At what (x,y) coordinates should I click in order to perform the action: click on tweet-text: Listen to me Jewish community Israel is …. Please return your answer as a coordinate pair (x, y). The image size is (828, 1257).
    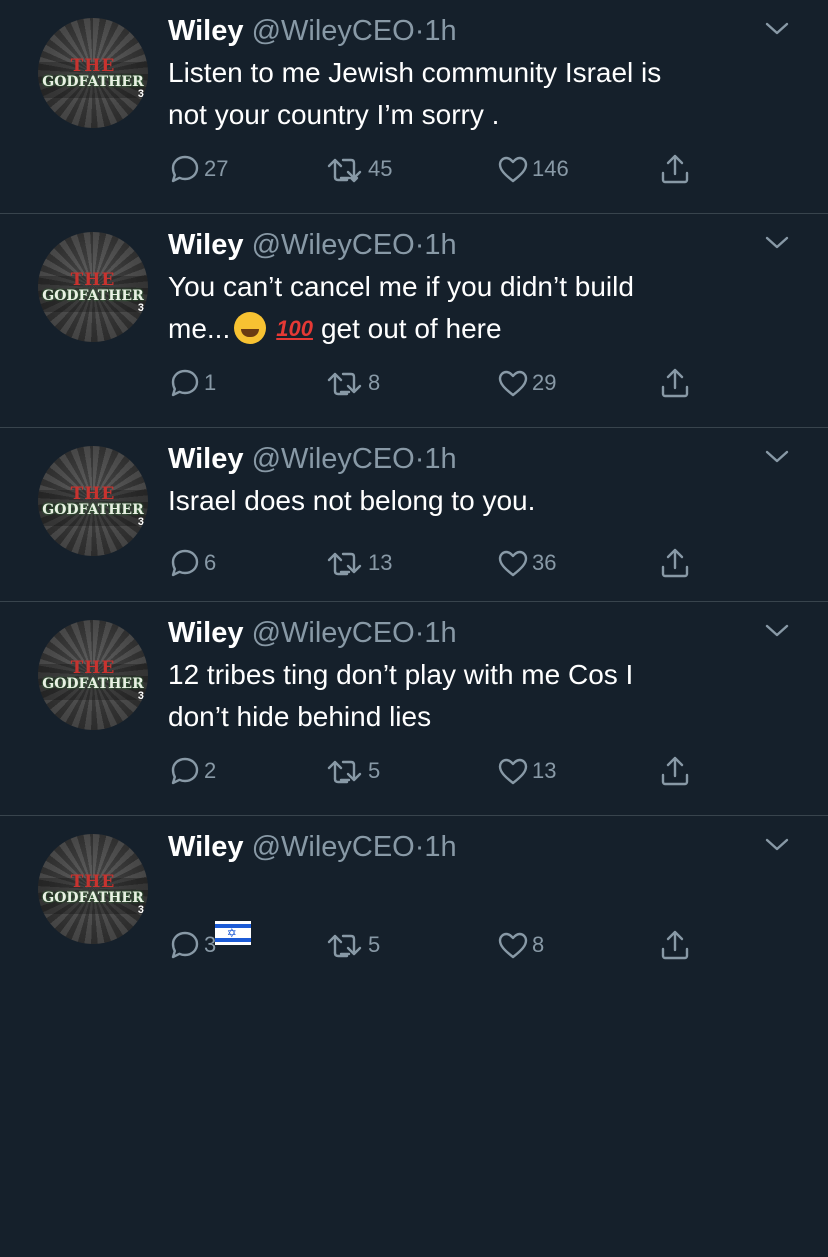
    Looking at the image, I should click on (415, 93).